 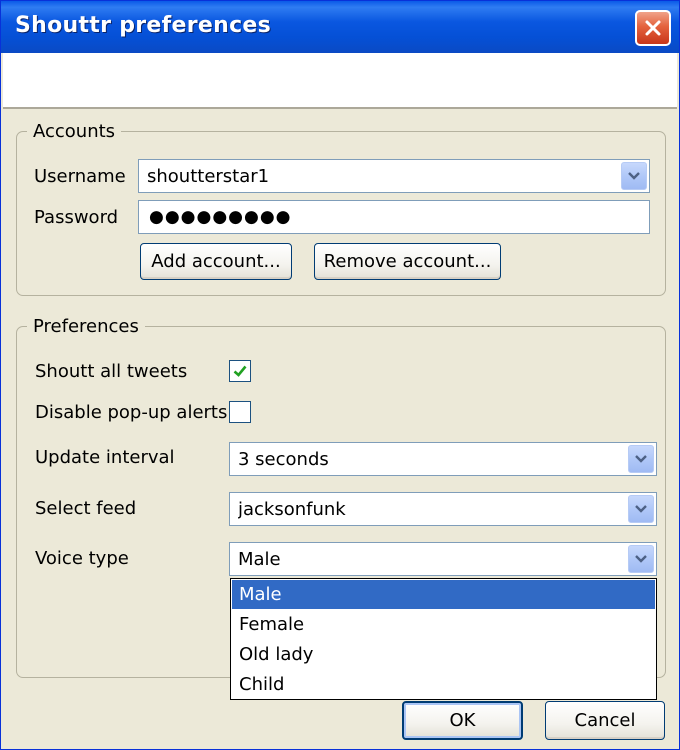 What do you see at coordinates (240, 412) in the screenshot?
I see `disable-popups-checkbox` at bounding box center [240, 412].